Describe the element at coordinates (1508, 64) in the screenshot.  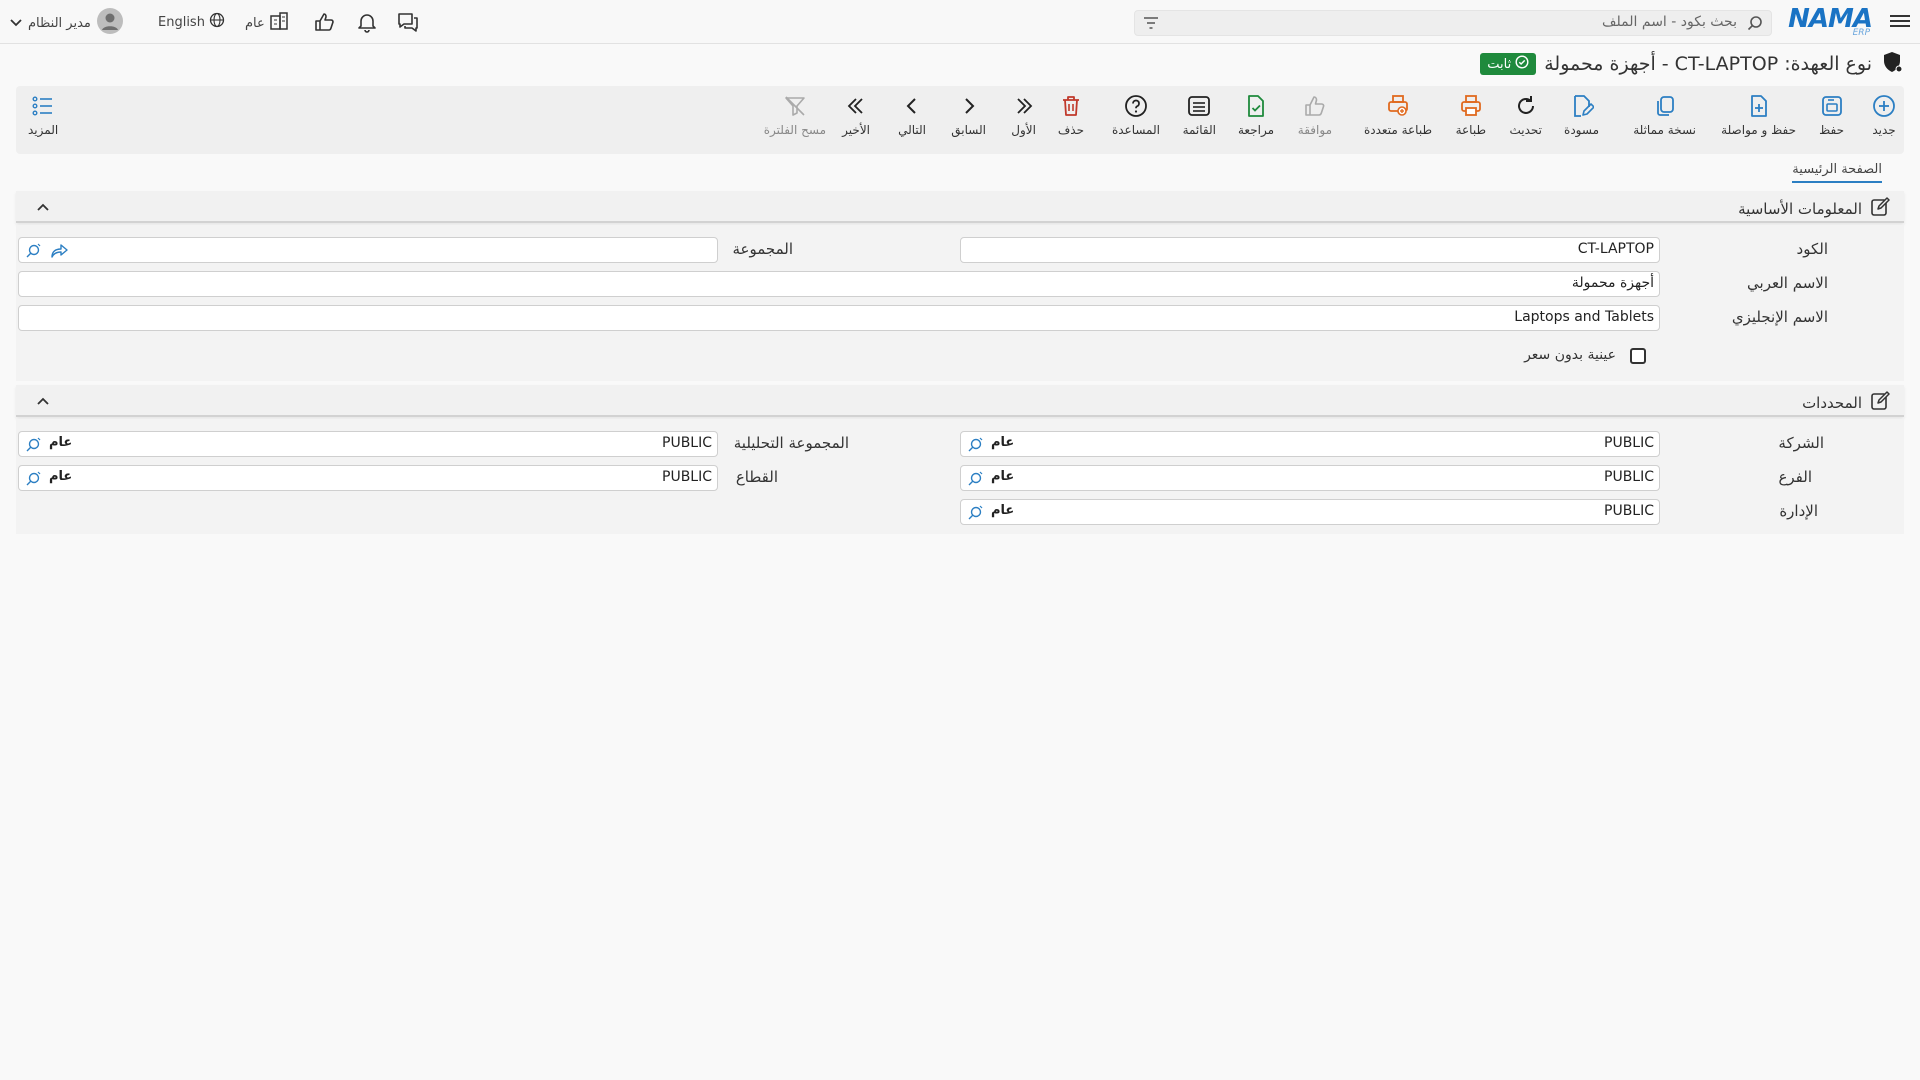
I see `status-badge: ثابت` at that location.